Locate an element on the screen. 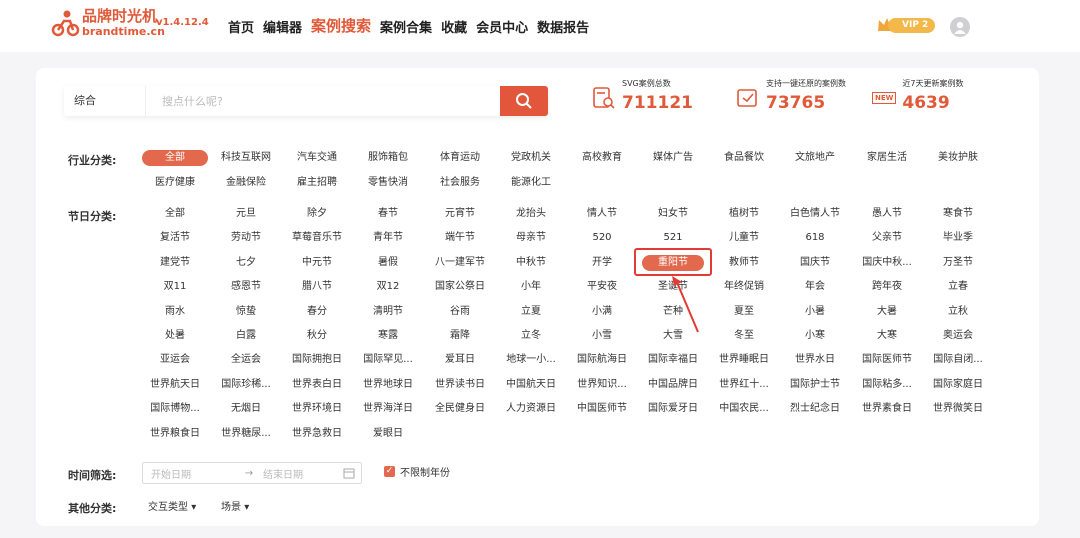 The width and height of the screenshot is (1080, 538). festival-tag: 清明节 is located at coordinates (388, 312).